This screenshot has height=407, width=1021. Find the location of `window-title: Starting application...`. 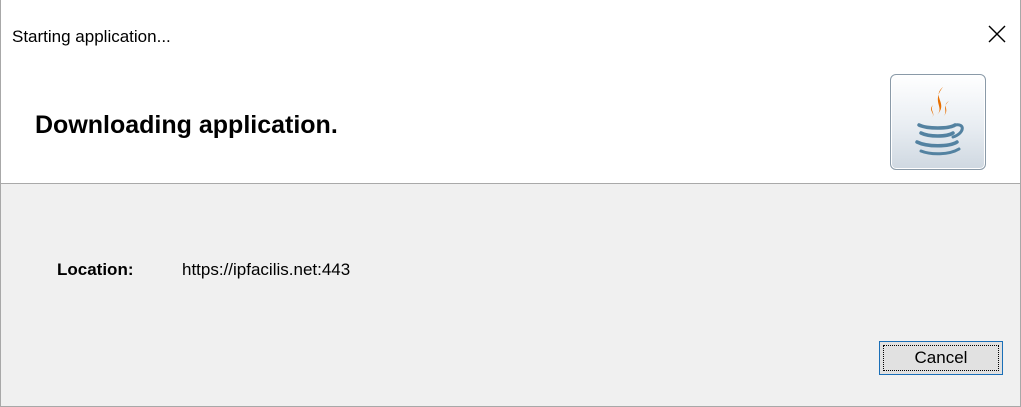

window-title: Starting application... is located at coordinates (91, 36).